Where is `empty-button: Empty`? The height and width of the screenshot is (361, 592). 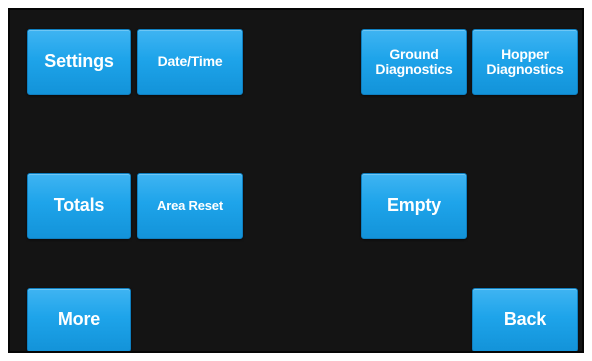
empty-button: Empty is located at coordinates (414, 206).